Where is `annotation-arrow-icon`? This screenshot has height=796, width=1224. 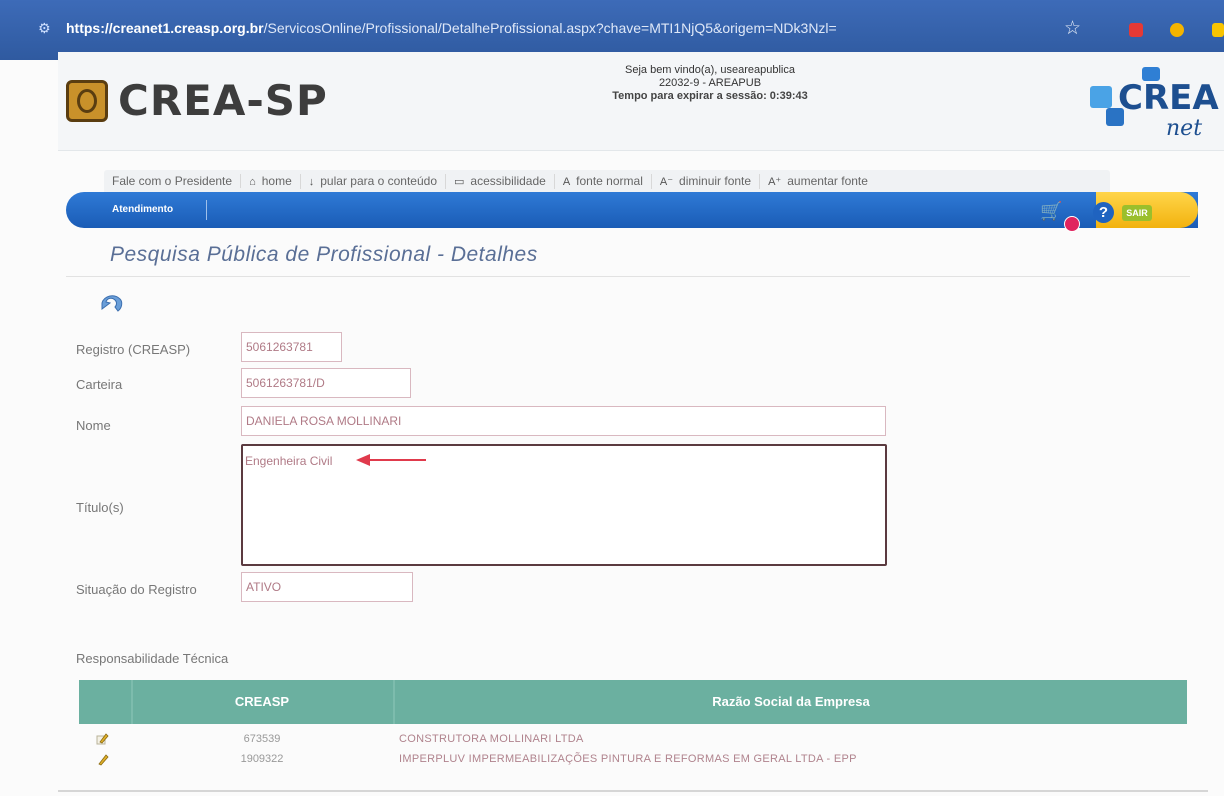 annotation-arrow-icon is located at coordinates (391, 460).